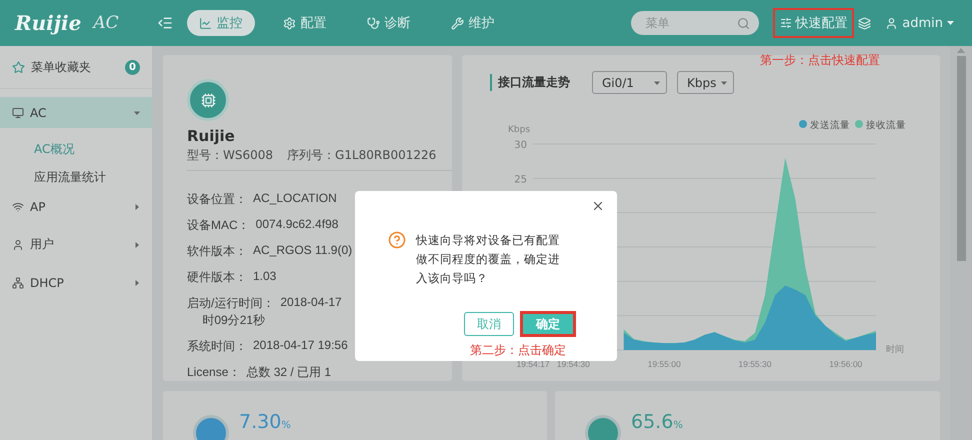 This screenshot has height=440, width=972. What do you see at coordinates (164, 23) in the screenshot?
I see `menu-icon` at bounding box center [164, 23].